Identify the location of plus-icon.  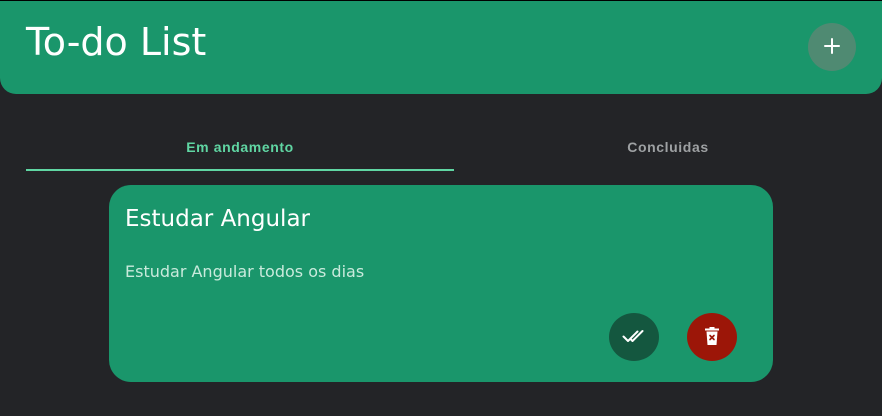
(832, 47).